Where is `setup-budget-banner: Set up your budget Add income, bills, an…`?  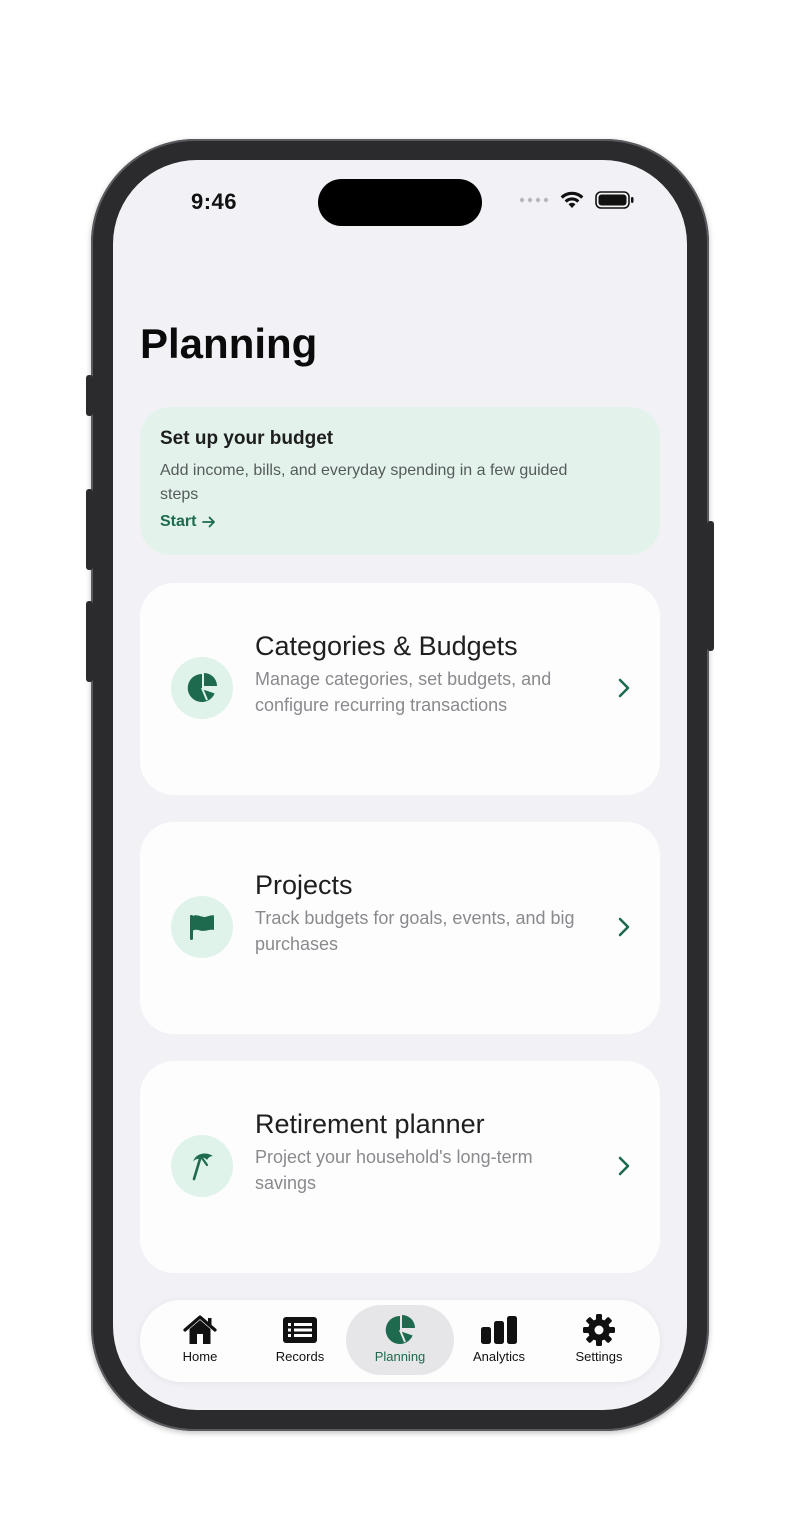 setup-budget-banner: Set up your budget Add income, bills, an… is located at coordinates (400, 481).